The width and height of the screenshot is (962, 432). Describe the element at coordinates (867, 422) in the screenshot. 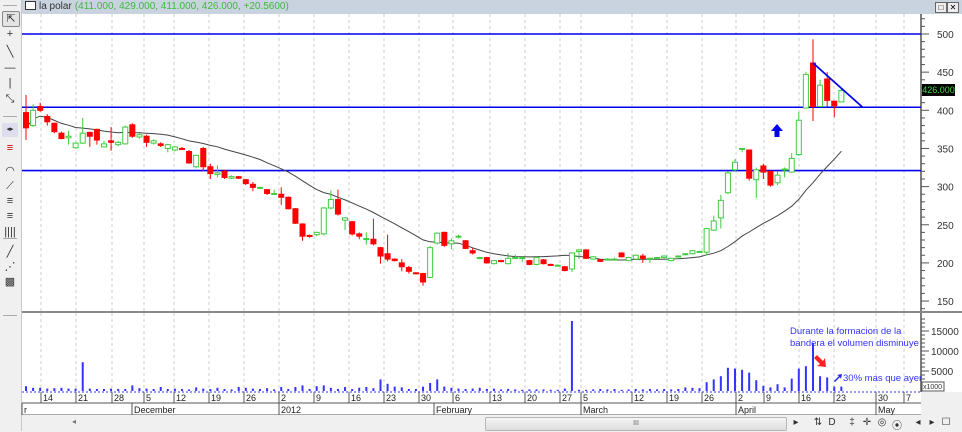

I see `crosshair-mode-icon: ✛` at that location.